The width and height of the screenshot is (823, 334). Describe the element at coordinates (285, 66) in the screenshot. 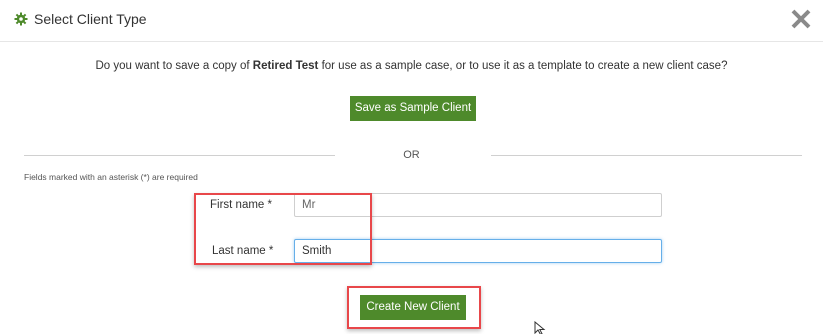

I see `case-name: Retired Test` at that location.